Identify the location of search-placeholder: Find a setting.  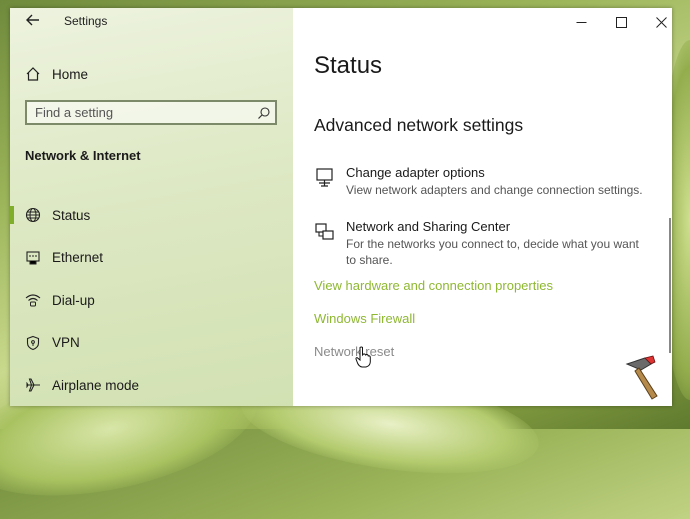
(74, 112).